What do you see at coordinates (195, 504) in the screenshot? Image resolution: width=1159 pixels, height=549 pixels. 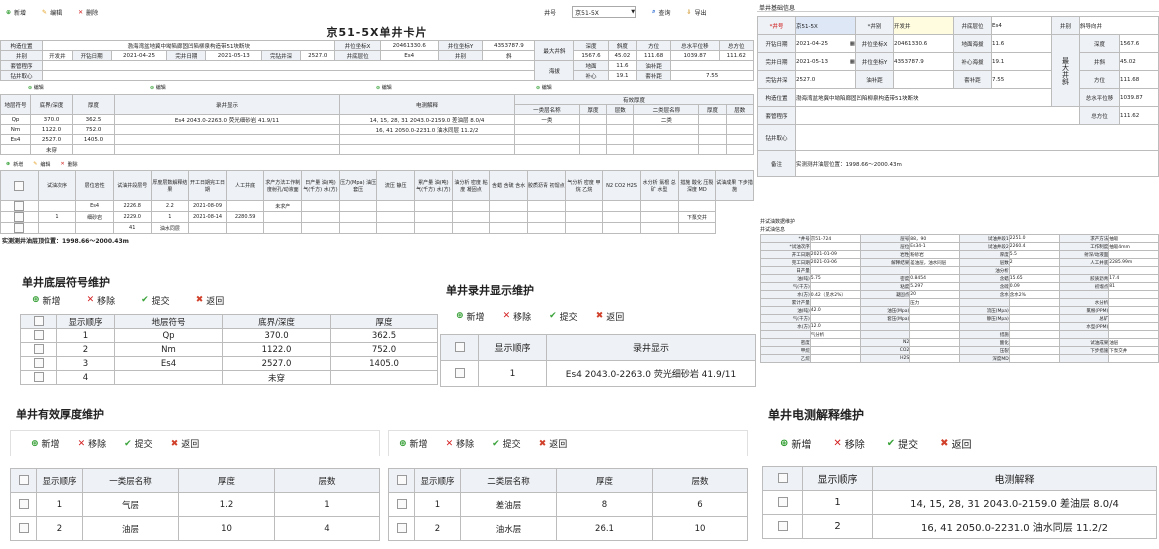 I see `table-row: 1 气层 1.2 1` at bounding box center [195, 504].